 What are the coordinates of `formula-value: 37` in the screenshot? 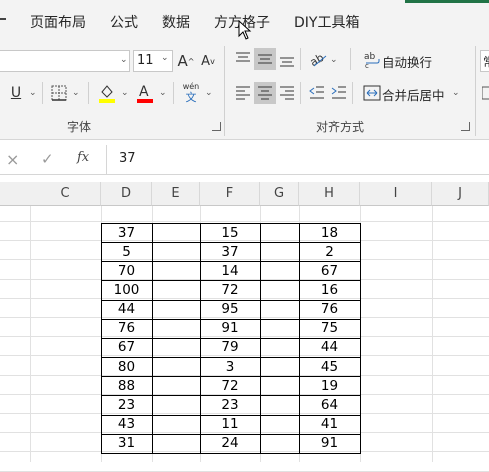 It's located at (127, 158).